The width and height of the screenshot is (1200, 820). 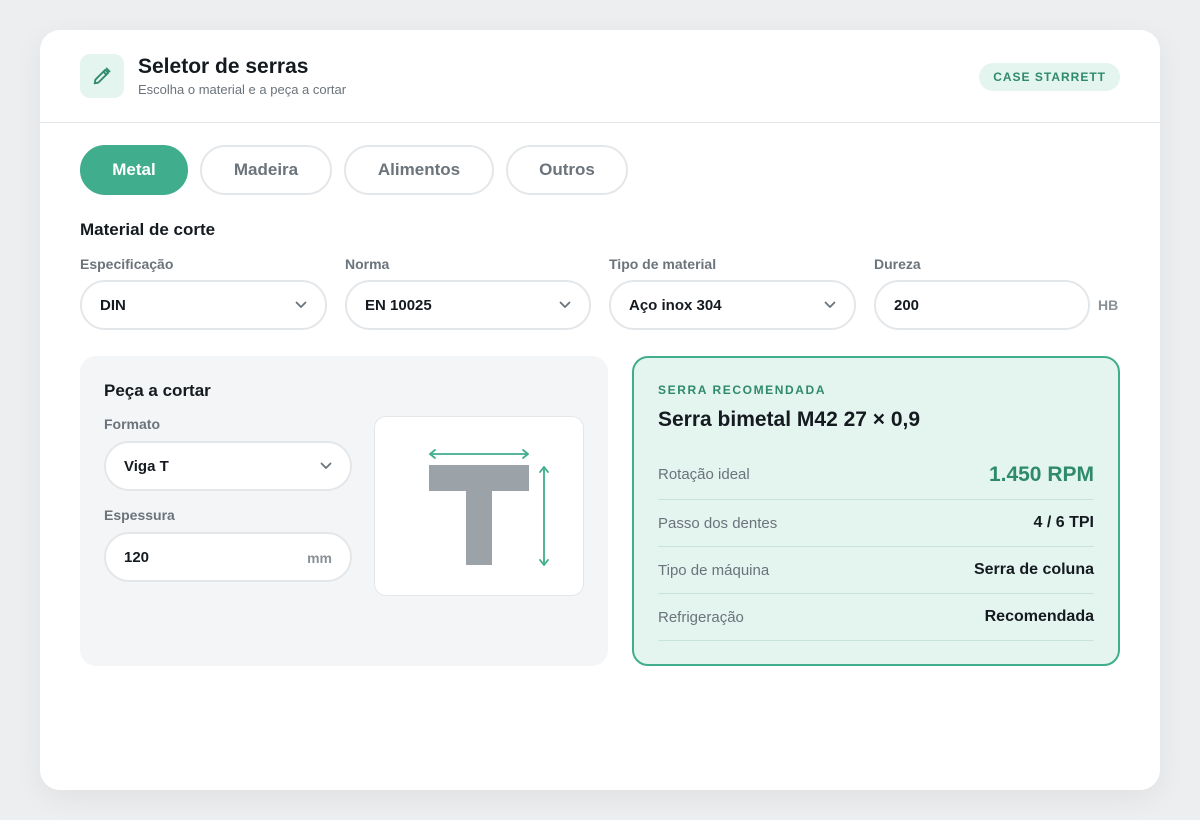 What do you see at coordinates (876, 475) in the screenshot?
I see `detail-row-rotacao: Rotação ideal 1.450 RPM` at bounding box center [876, 475].